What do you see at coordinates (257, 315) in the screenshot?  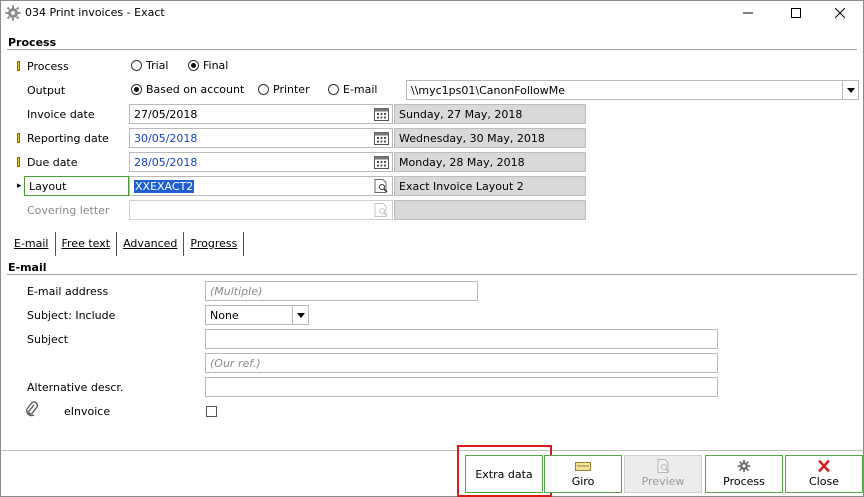 I see `subject-include-select: None` at bounding box center [257, 315].